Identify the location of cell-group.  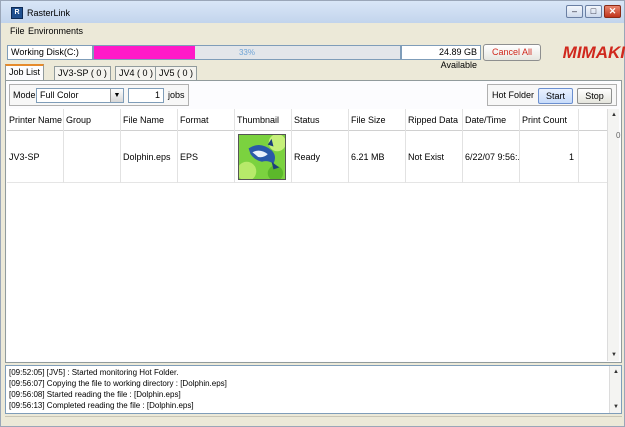
(92, 157).